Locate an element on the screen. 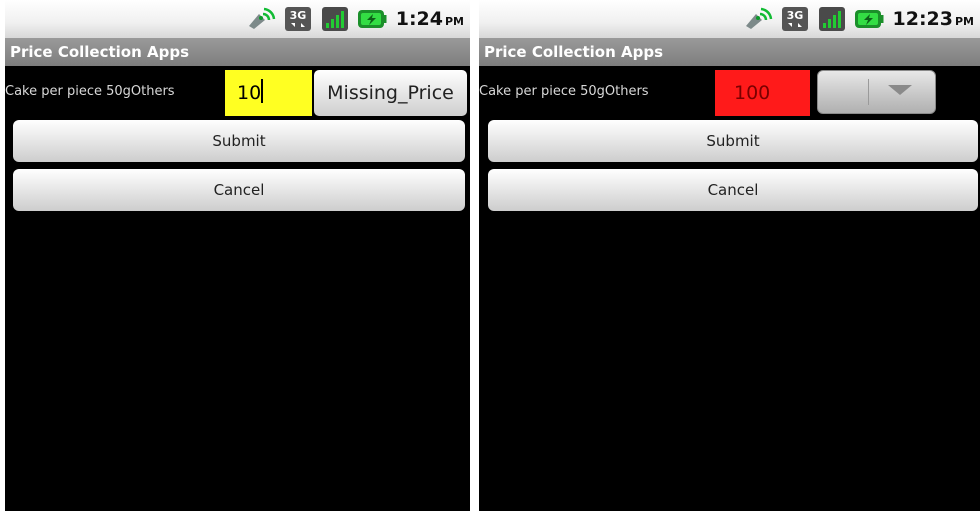  price-input: 10 is located at coordinates (268, 93).